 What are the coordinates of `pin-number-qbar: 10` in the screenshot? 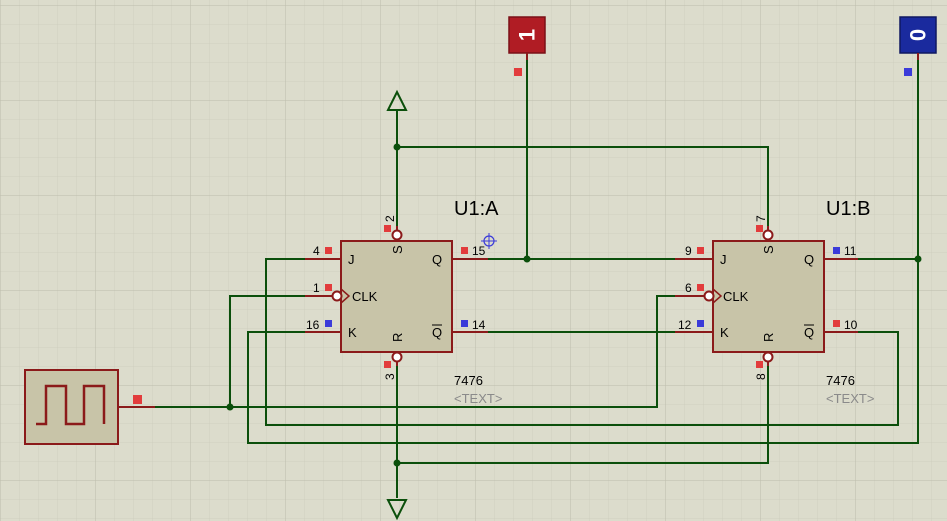 It's located at (851, 325).